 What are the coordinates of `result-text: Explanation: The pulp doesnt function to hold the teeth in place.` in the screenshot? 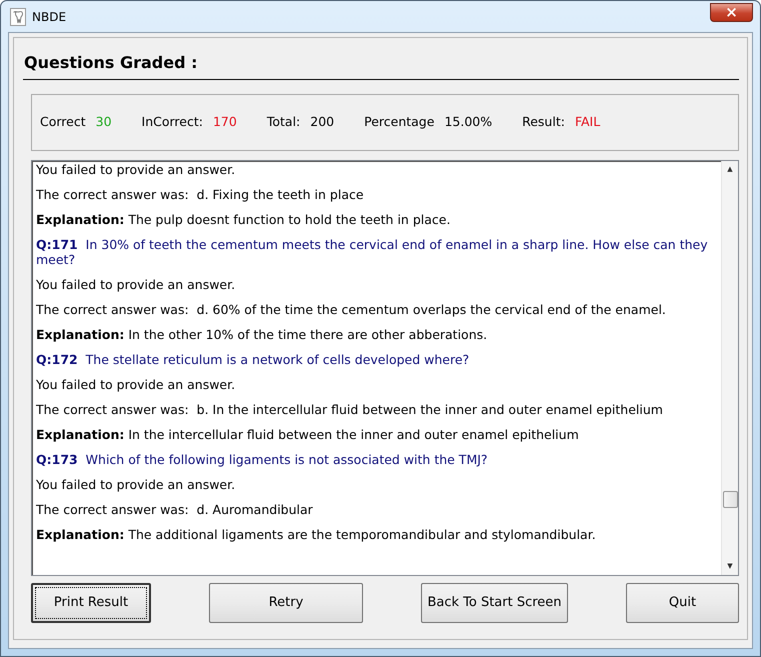 It's located at (244, 219).